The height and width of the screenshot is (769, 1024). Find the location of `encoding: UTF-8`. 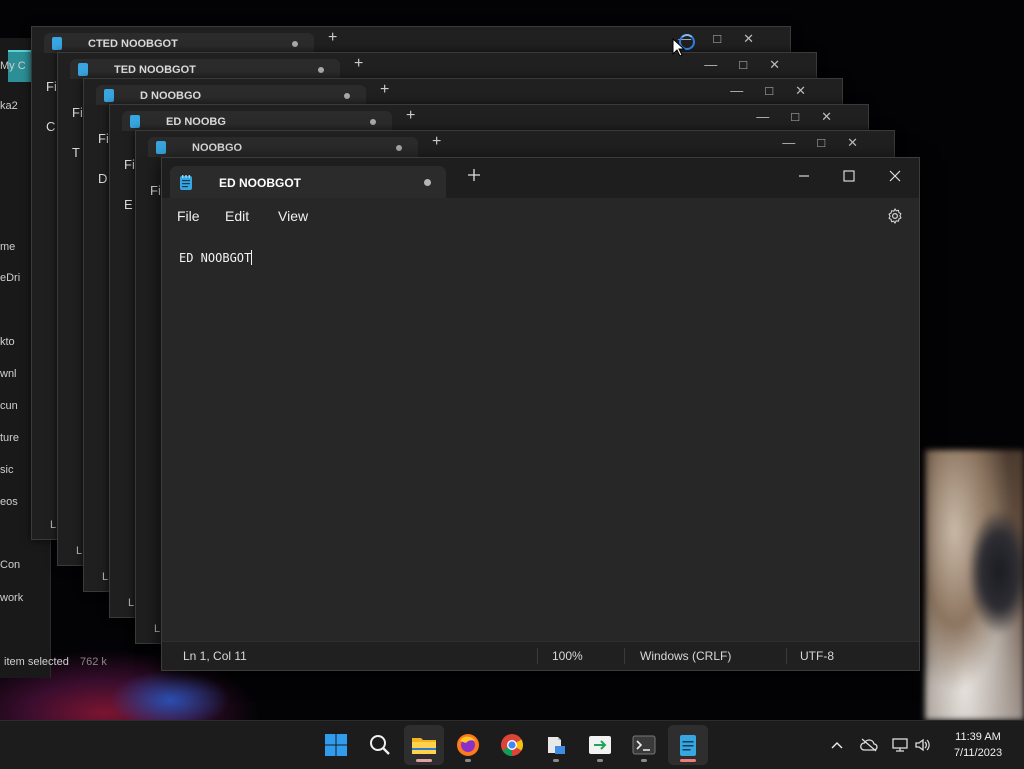

encoding: UTF-8 is located at coordinates (817, 656).